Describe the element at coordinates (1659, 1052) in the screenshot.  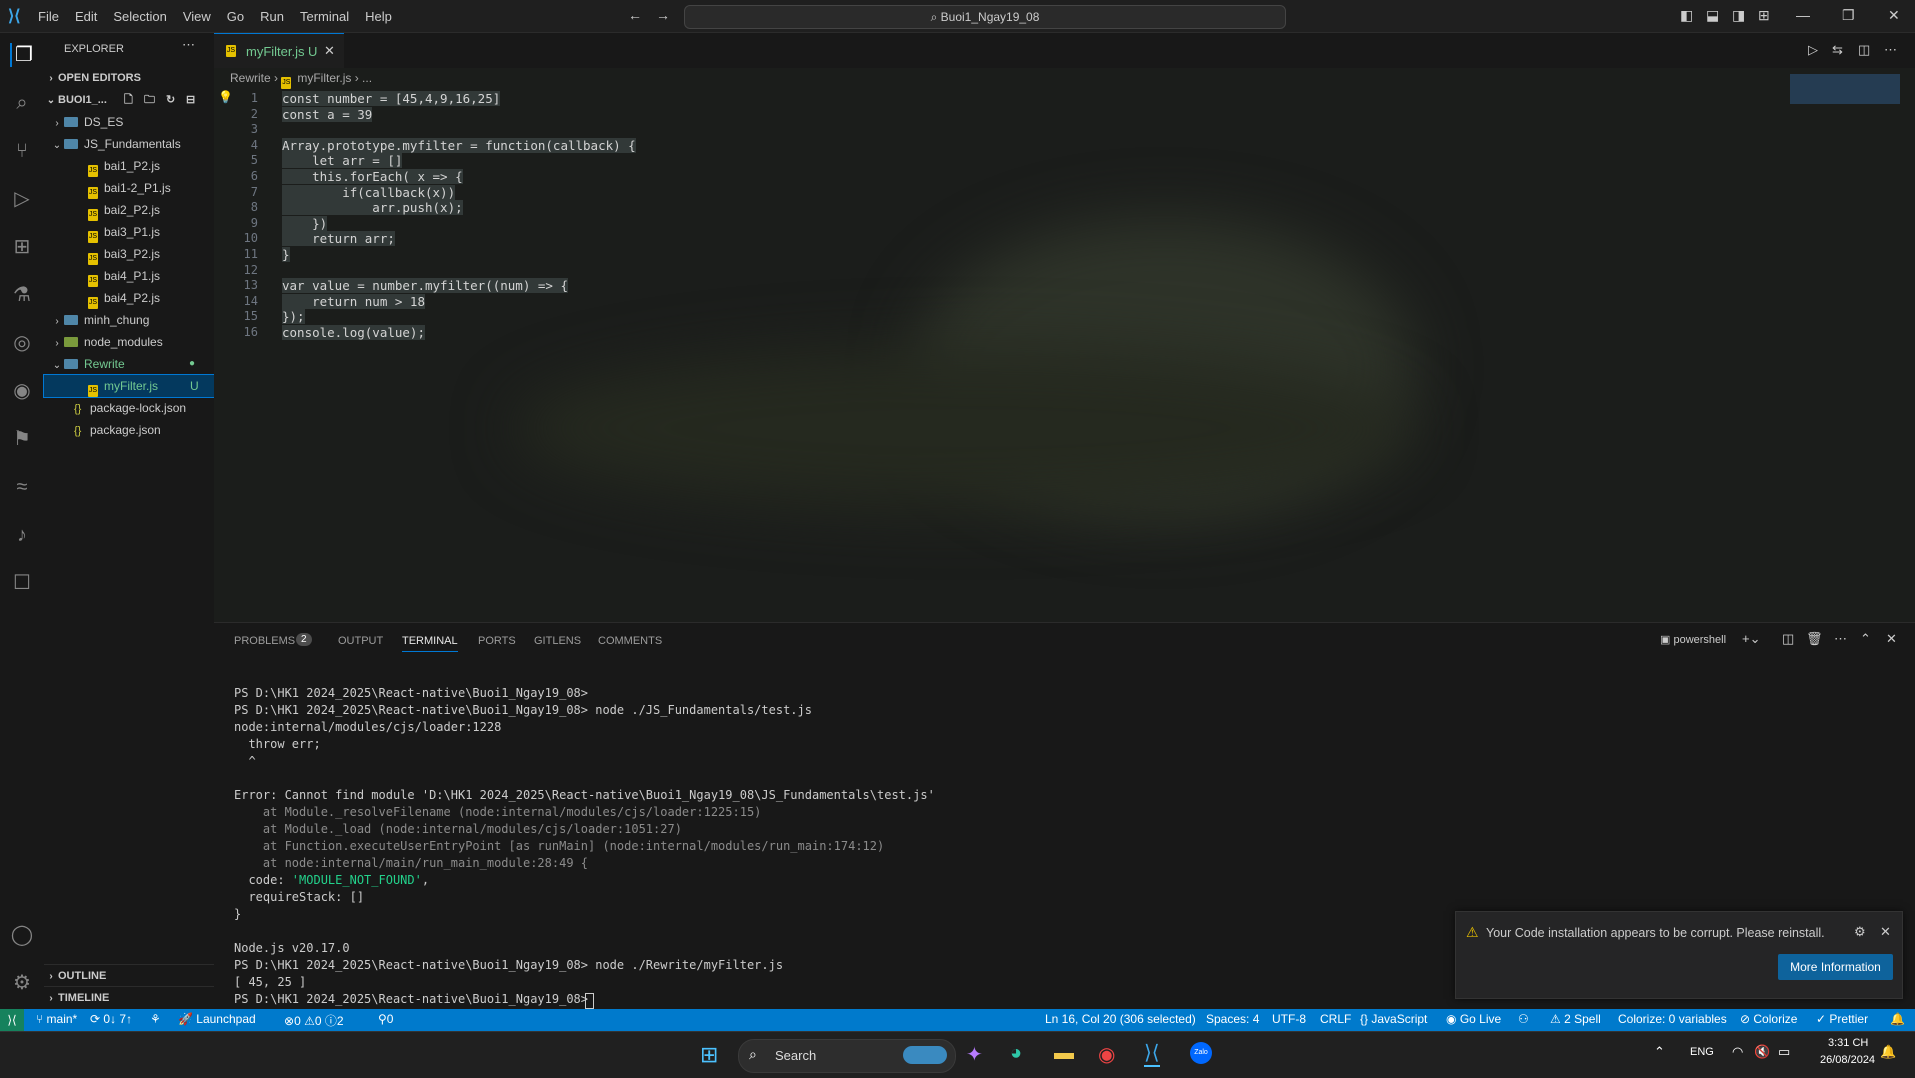
I see `show-hidden-icons-icon: ⌃` at that location.